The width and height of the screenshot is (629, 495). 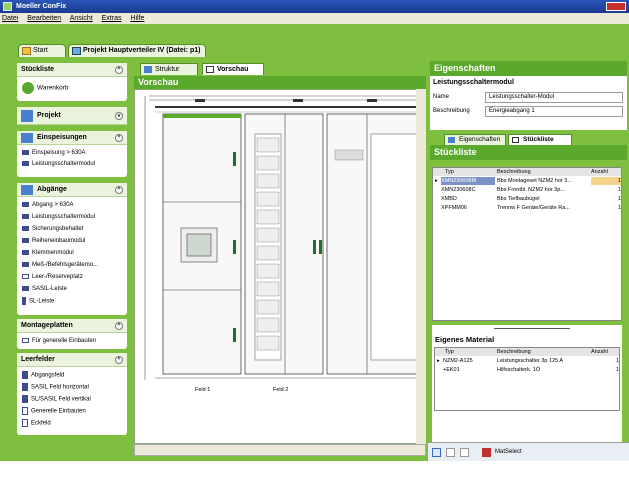 I want to click on splitter-handle, so click(x=532, y=328).